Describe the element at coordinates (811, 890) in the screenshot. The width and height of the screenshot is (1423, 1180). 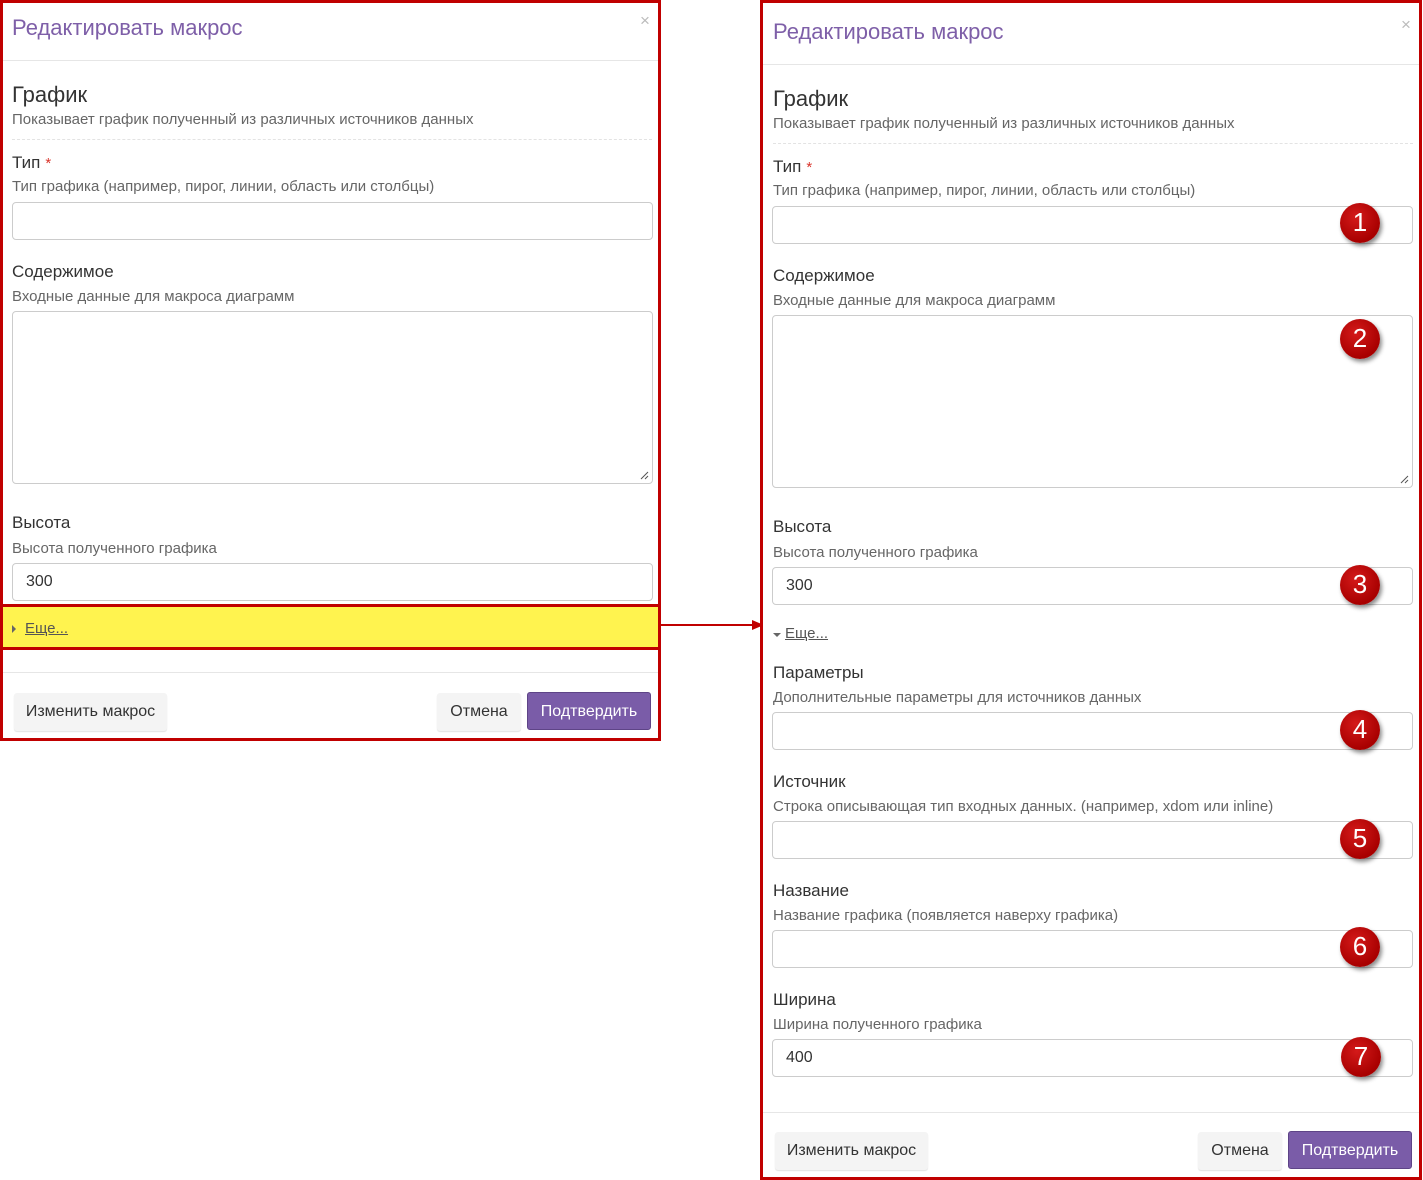
I see `name-label: Название` at that location.